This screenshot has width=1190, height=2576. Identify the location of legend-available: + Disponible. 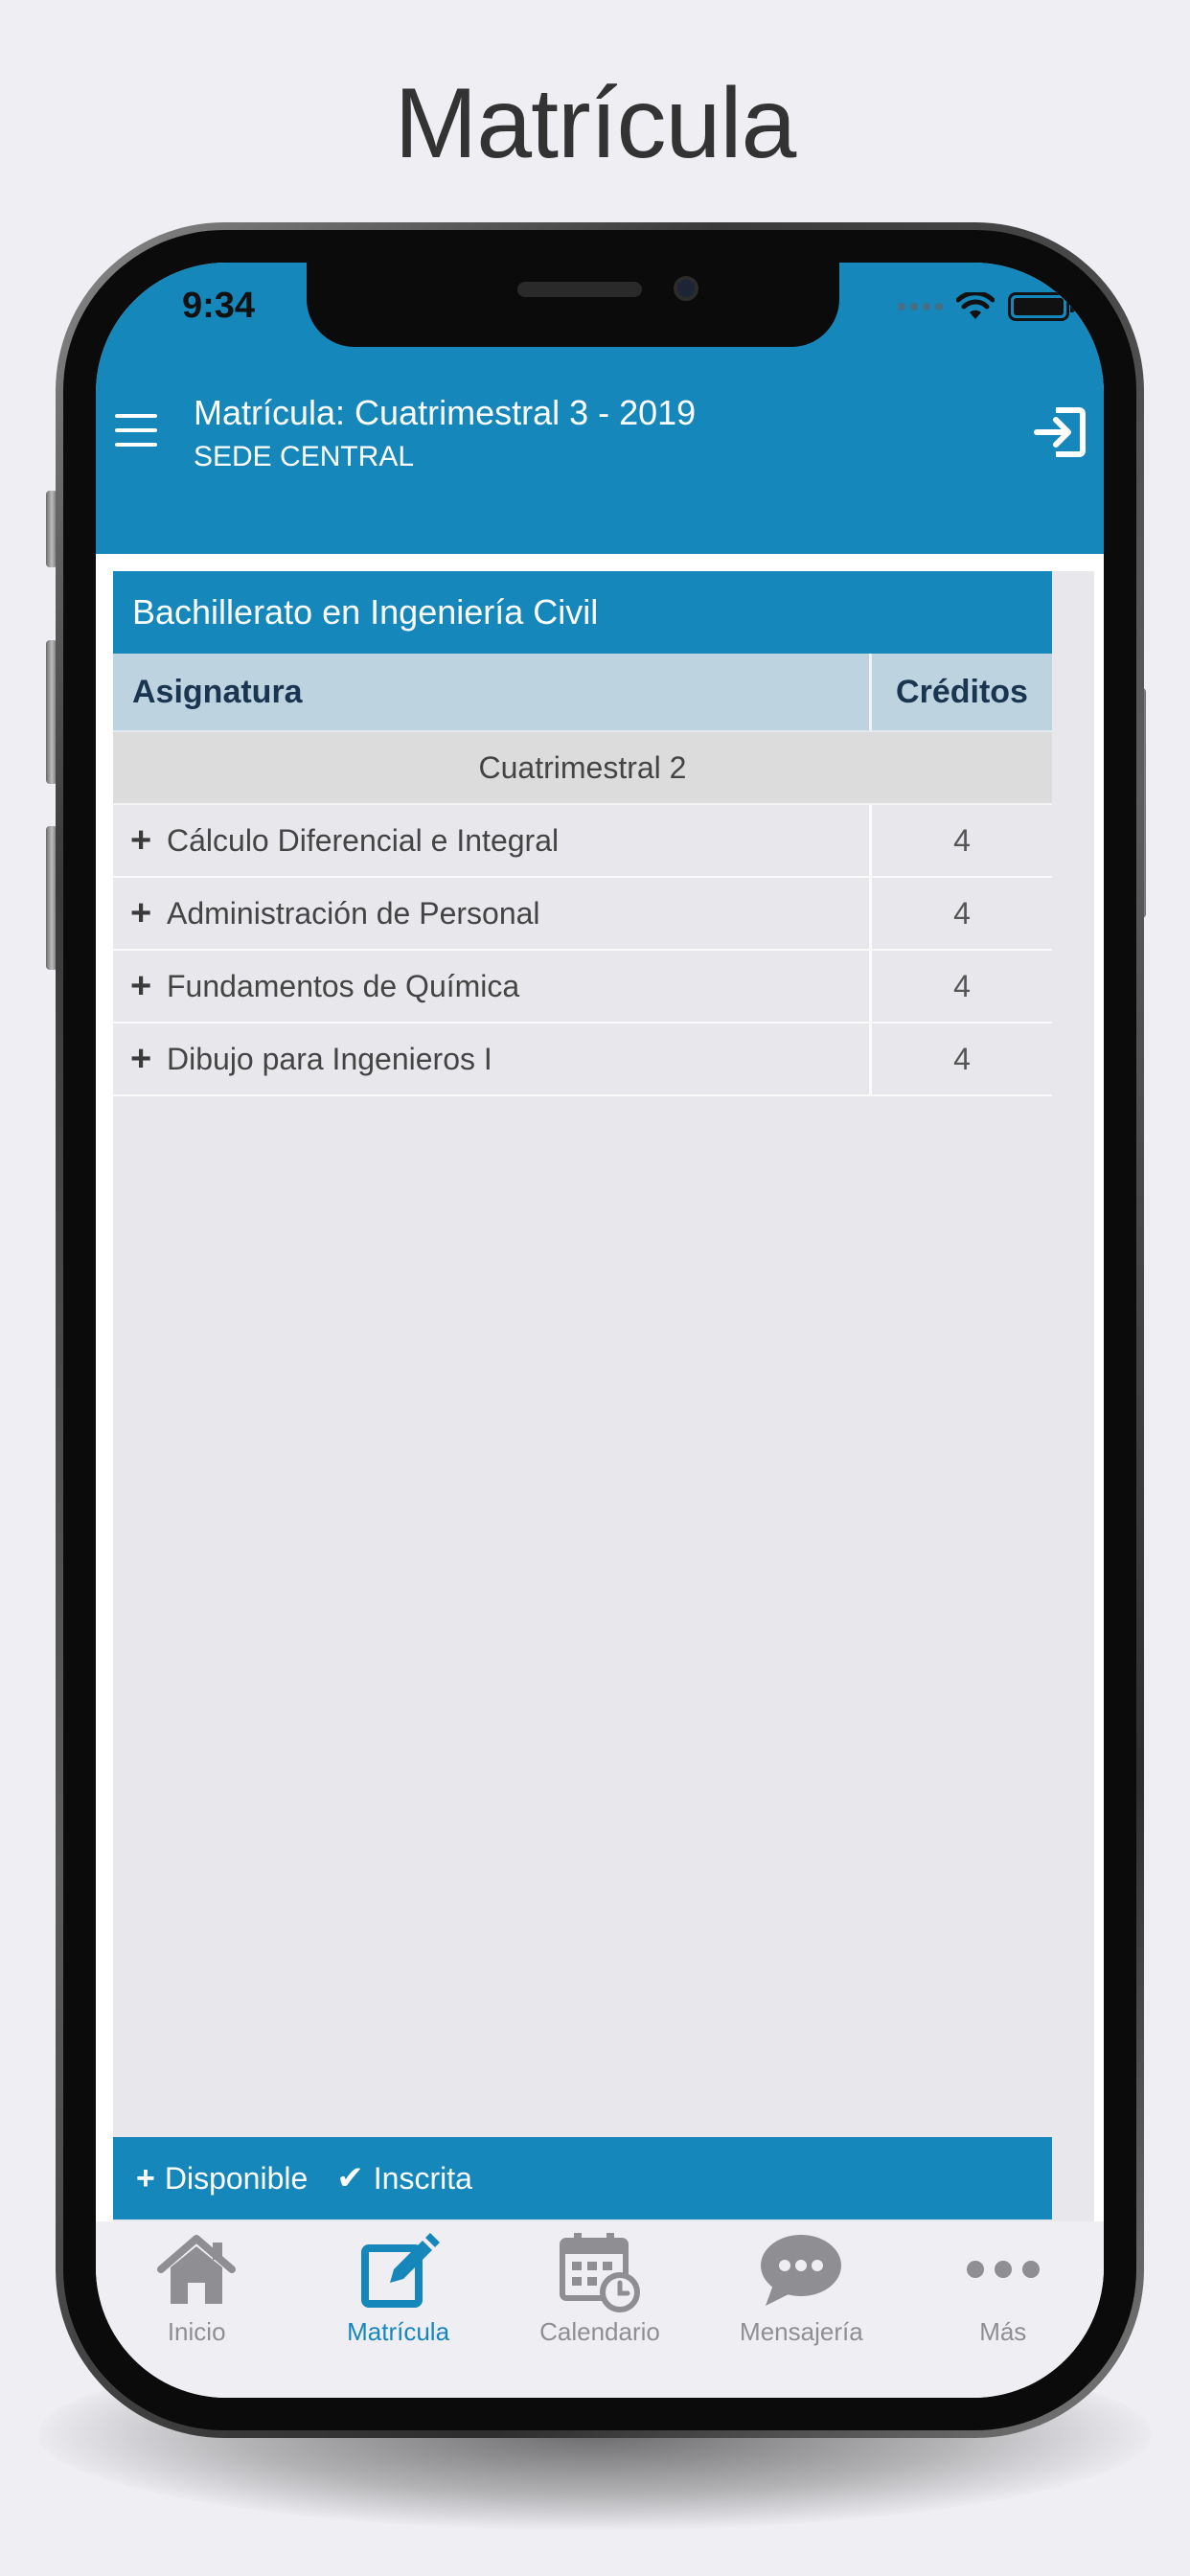
(222, 2179).